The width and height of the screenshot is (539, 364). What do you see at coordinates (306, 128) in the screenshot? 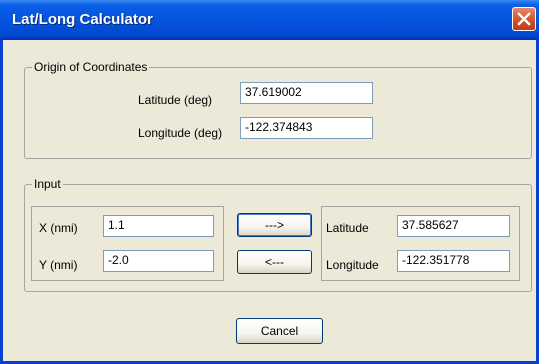
I see `origin-longitude-field: -122.374843` at bounding box center [306, 128].